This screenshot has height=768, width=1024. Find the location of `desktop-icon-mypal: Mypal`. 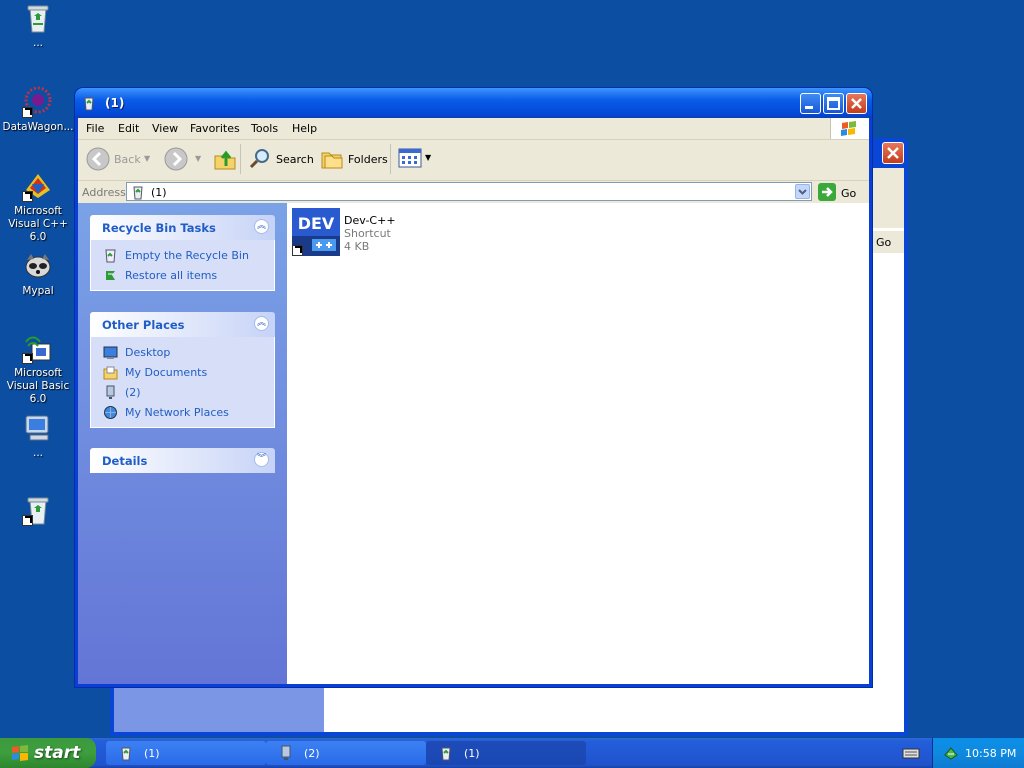

desktop-icon-mypal: Mypal is located at coordinates (38, 274).